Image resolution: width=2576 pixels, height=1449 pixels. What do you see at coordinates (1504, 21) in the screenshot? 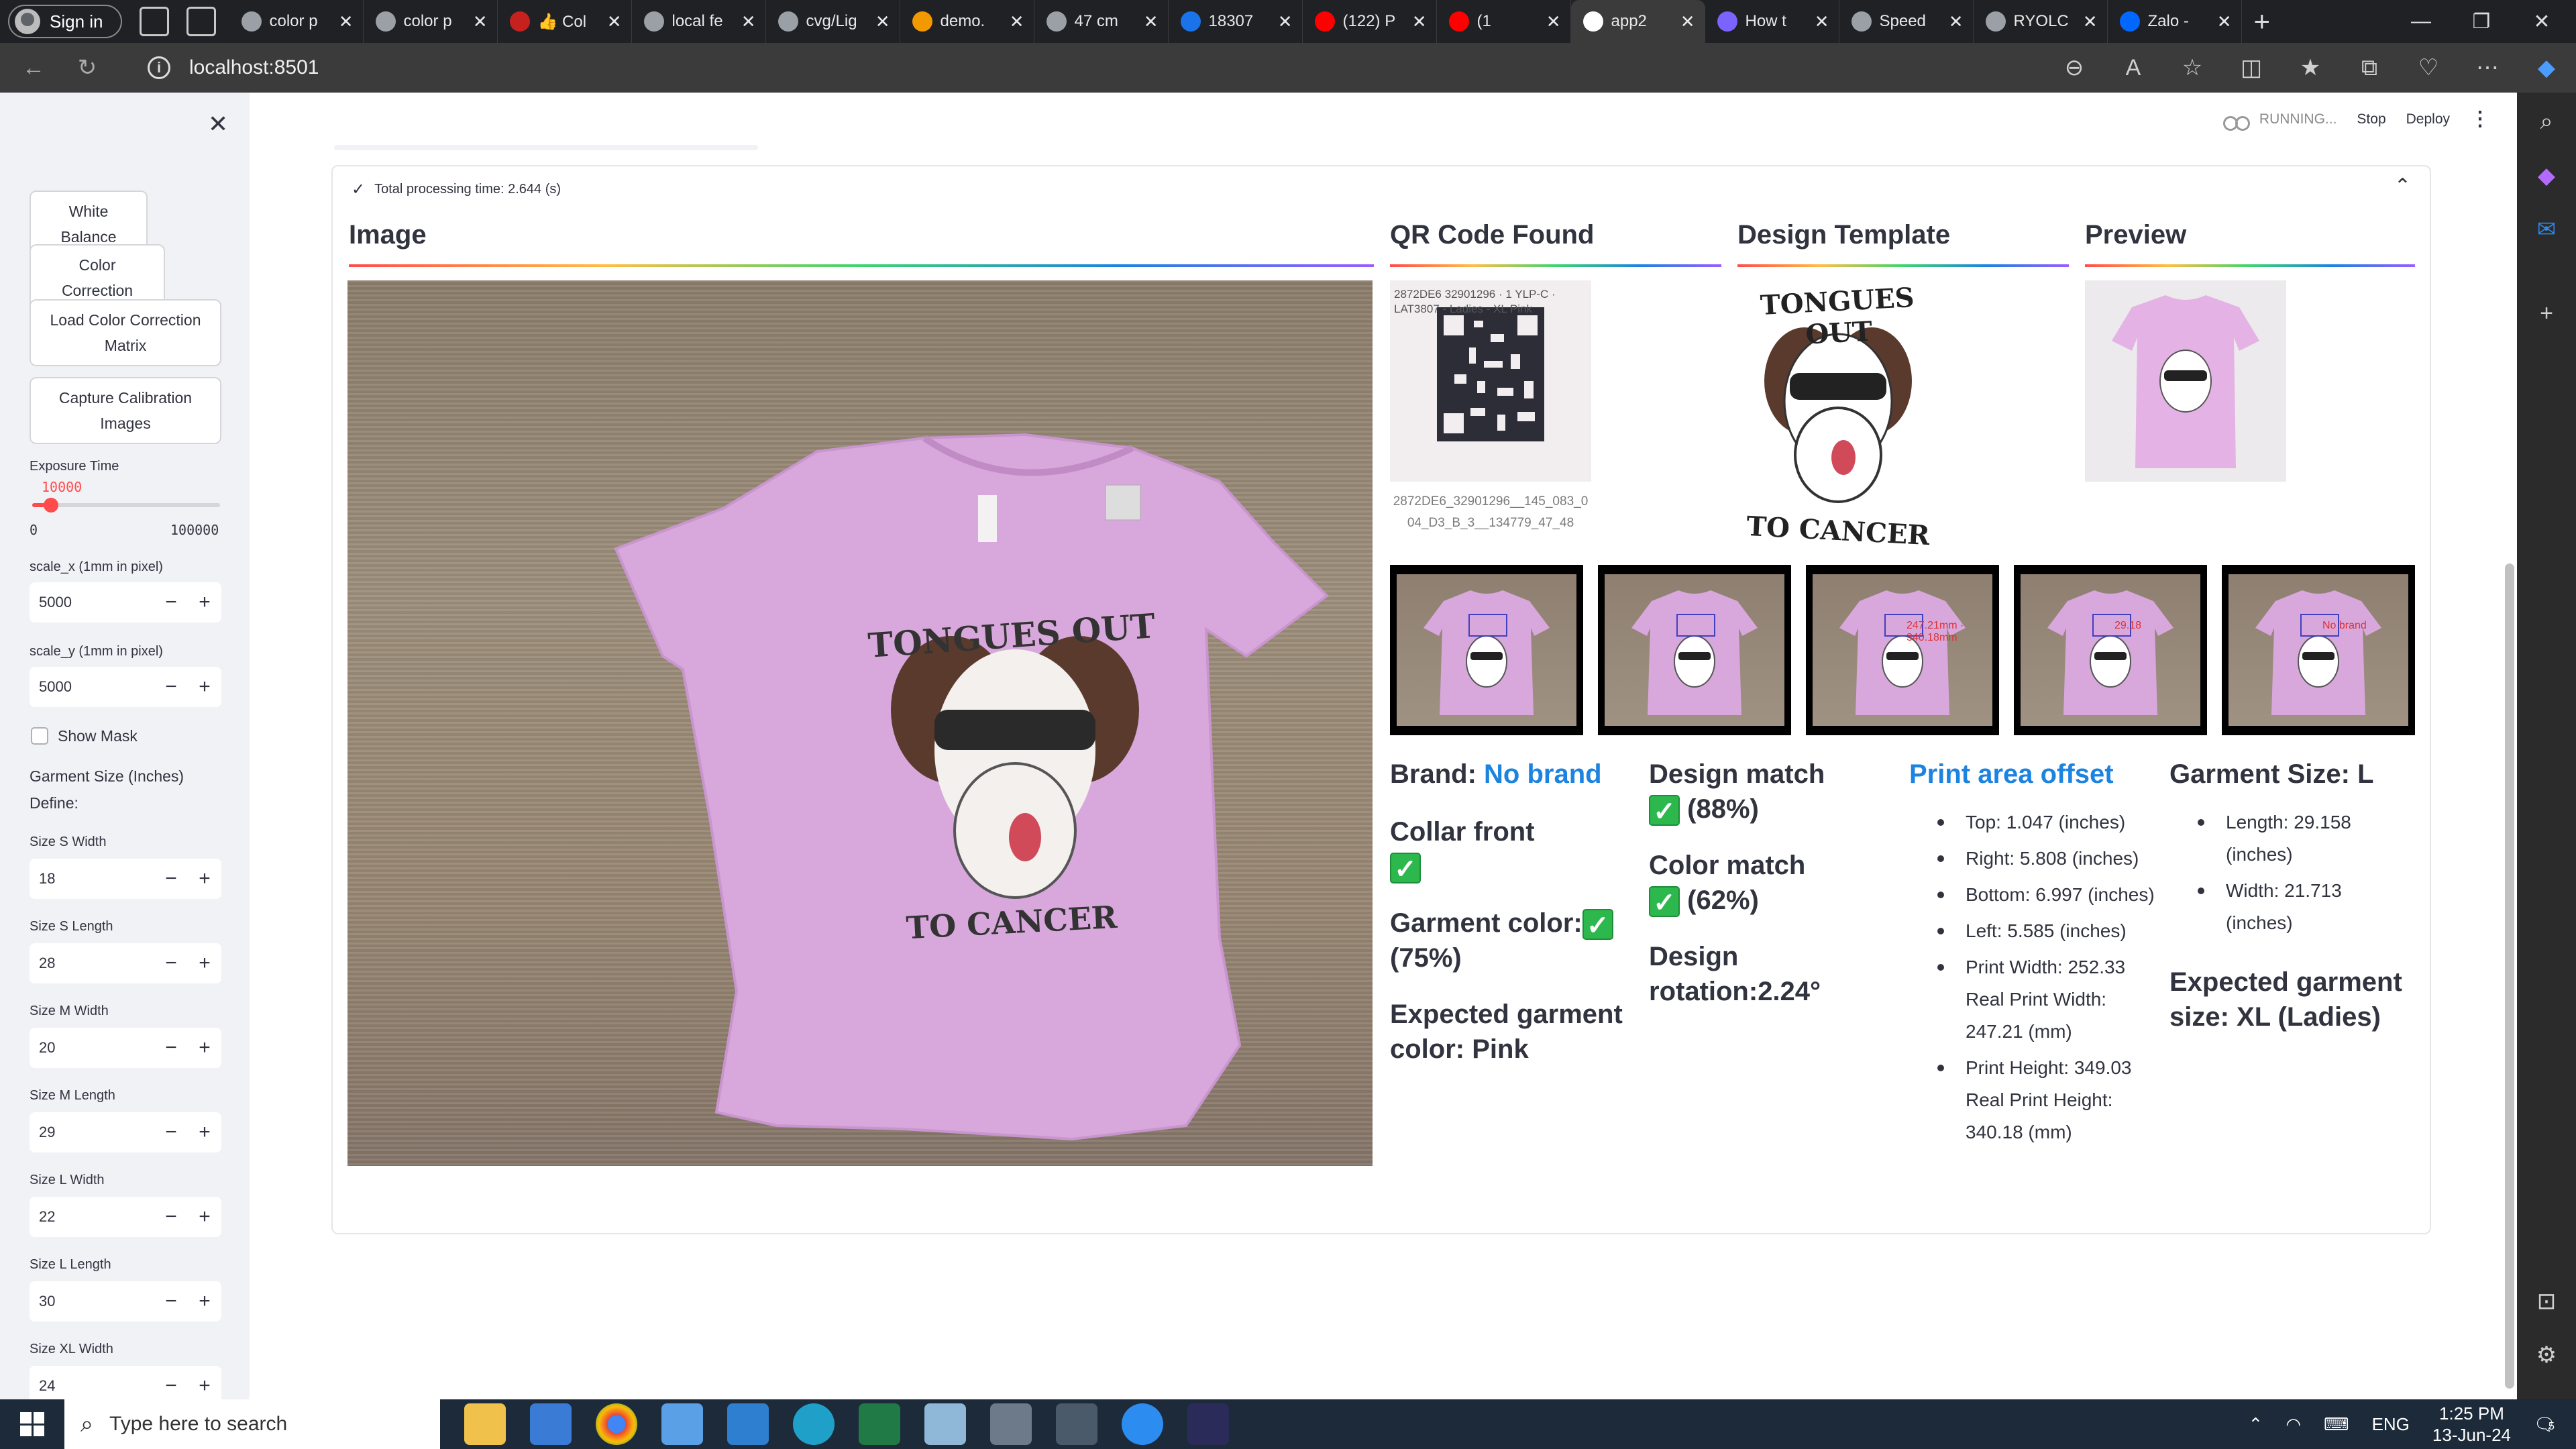
I see `browser-tab: (1 ✕` at bounding box center [1504, 21].